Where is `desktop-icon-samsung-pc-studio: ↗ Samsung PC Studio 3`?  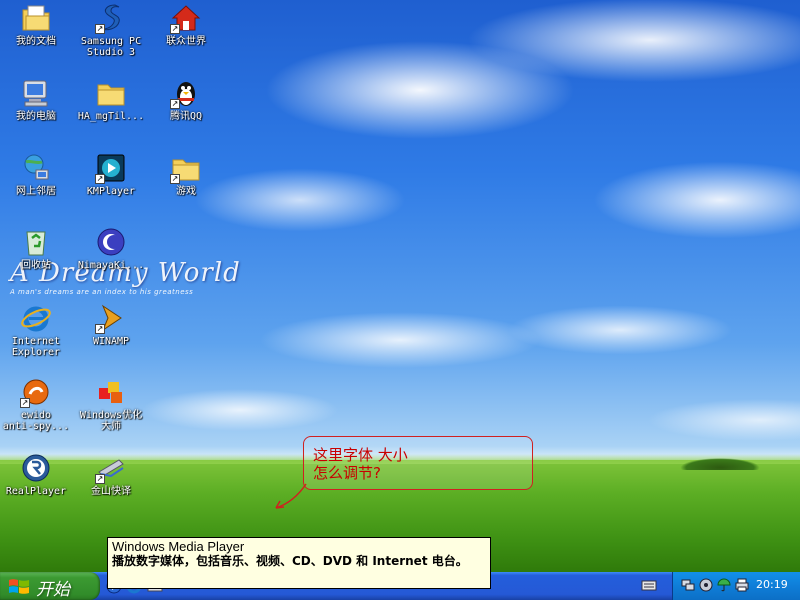
desktop-icon-samsung-pc-studio: ↗ Samsung PC Studio 3 is located at coordinates (111, 30).